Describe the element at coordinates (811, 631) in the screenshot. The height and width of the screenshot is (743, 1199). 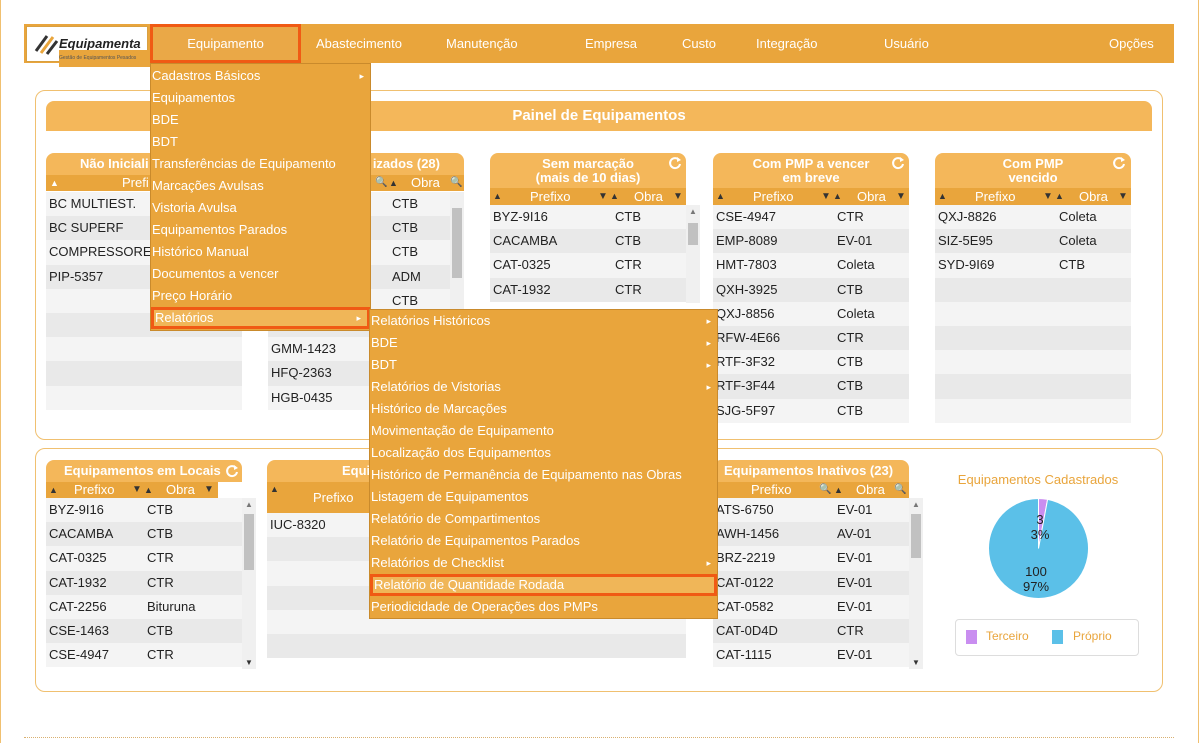
I see `list-item: CAT-0D4D CTR` at that location.